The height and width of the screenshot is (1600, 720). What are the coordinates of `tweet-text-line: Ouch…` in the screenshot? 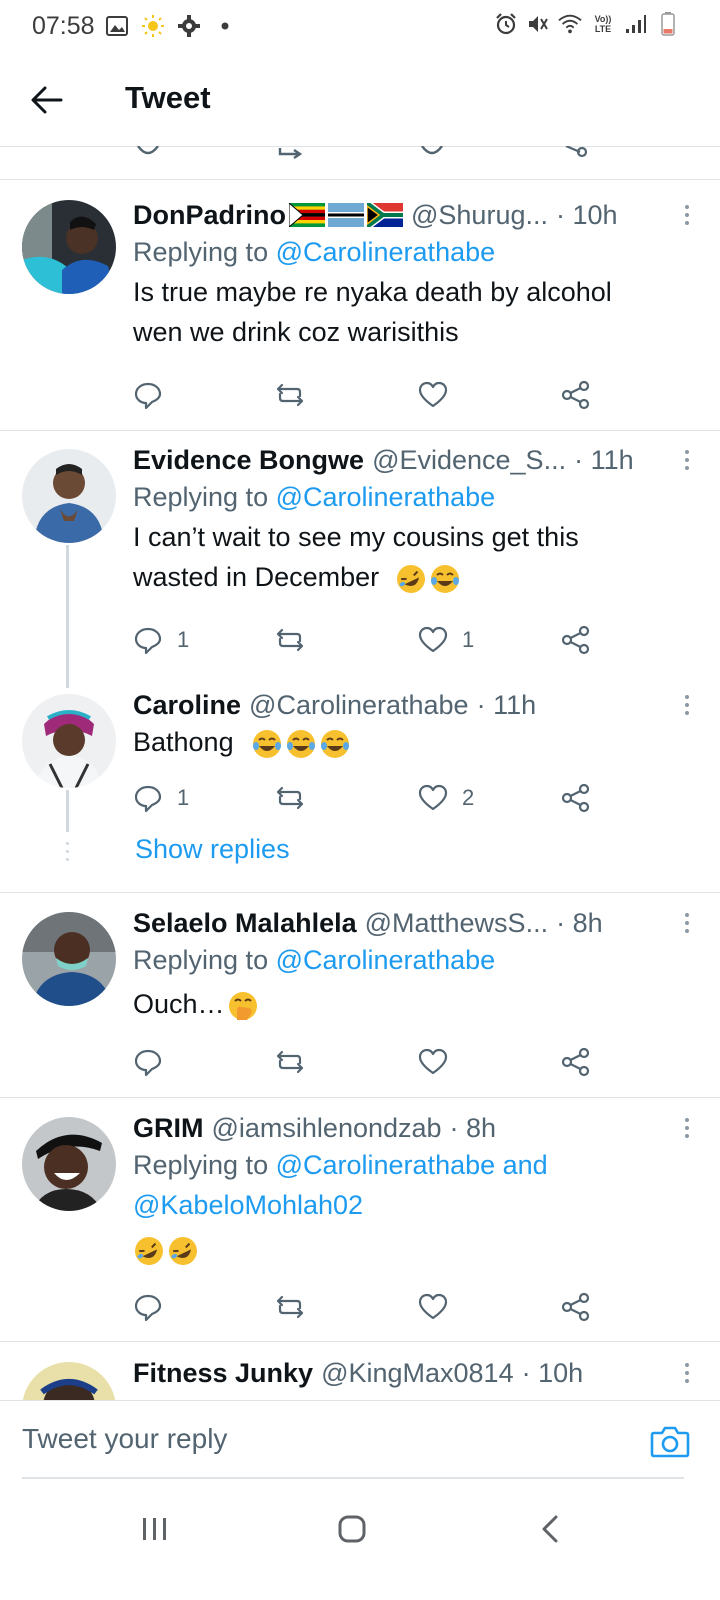 It's located at (179, 1004).